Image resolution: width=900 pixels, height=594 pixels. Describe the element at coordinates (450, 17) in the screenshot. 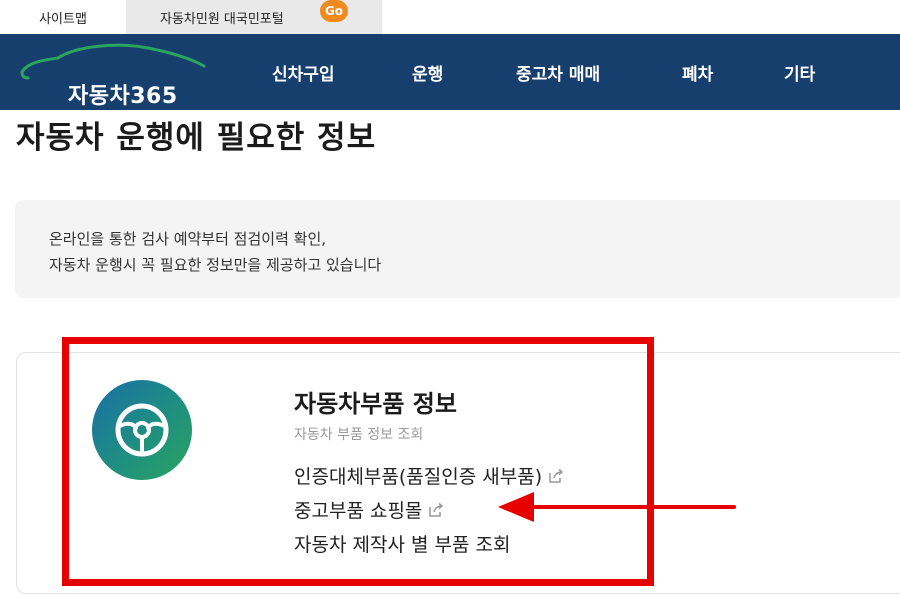

I see `top-utility-bar: 사이트맵 자동차민원 대국민포털 Go` at that location.